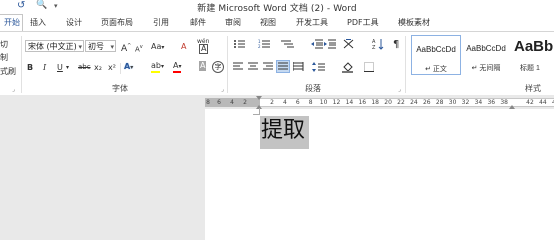 The image size is (554, 240). I want to click on tab-insert: 插入, so click(38, 22).